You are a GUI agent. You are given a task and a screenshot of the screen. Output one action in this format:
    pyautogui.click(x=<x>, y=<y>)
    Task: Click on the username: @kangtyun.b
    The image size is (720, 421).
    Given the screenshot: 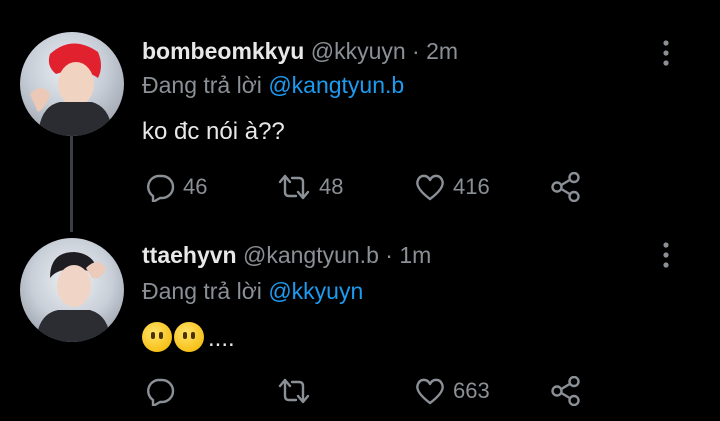 What is the action you would take?
    pyautogui.click(x=311, y=255)
    